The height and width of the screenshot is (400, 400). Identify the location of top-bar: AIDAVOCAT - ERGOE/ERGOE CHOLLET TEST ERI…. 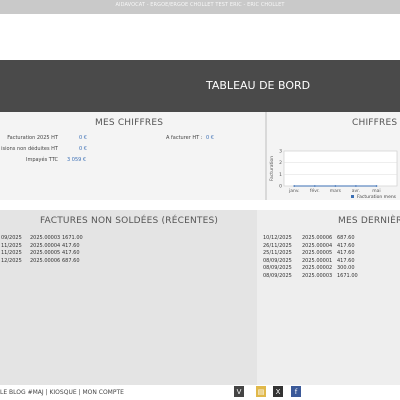
(200, 7).